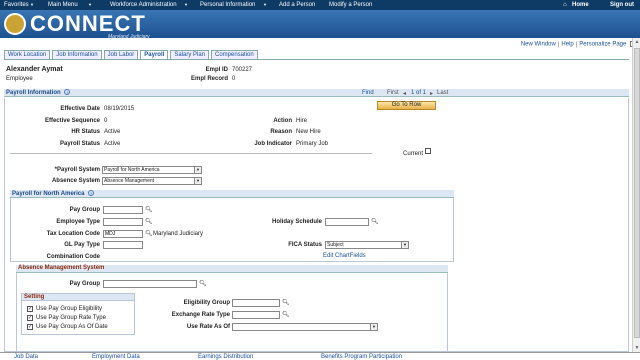  What do you see at coordinates (73, 234) in the screenshot?
I see `tax-location-code-label: Tax Location Code` at bounding box center [73, 234].